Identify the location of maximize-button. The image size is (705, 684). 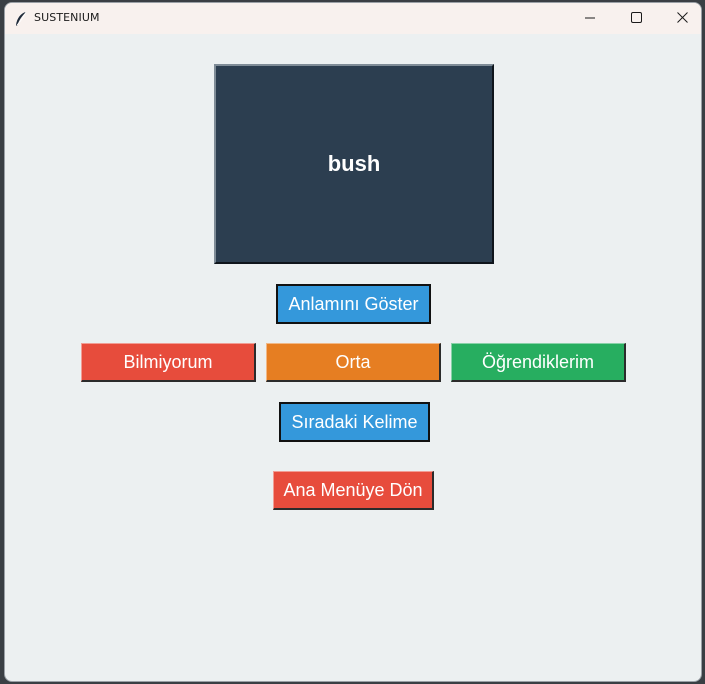
(636, 18).